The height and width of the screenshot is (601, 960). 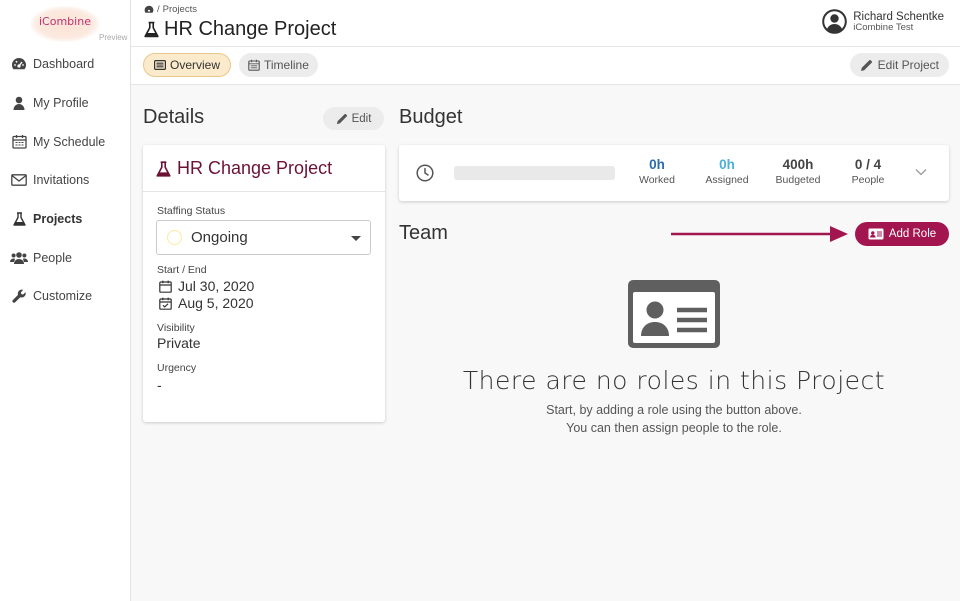 What do you see at coordinates (216, 286) in the screenshot?
I see `start-date-text: Jul 30, 2020` at bounding box center [216, 286].